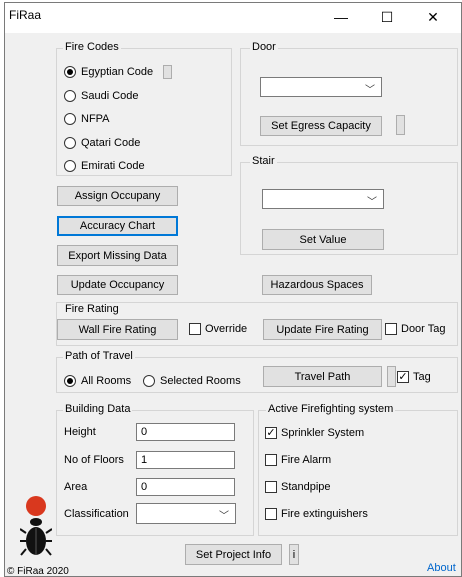 Image resolution: width=462 pixels, height=577 pixels. Describe the element at coordinates (441, 568) in the screenshot. I see `about-link: About` at that location.